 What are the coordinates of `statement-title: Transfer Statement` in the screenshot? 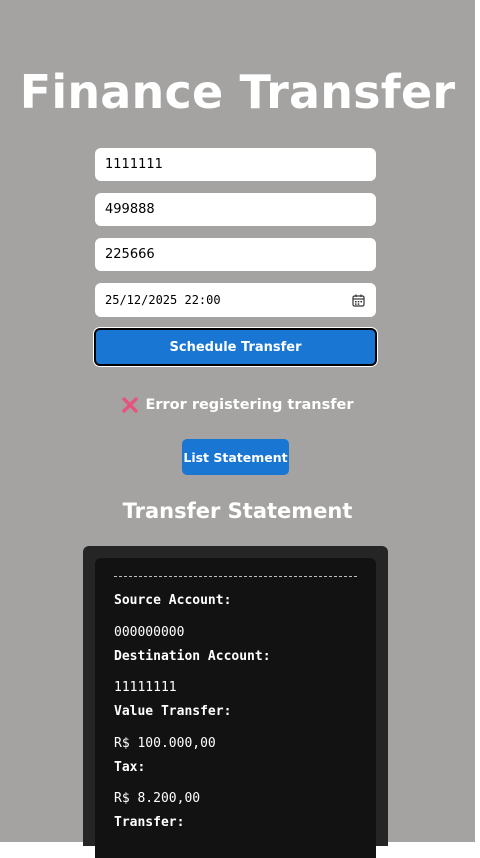 It's located at (237, 511).